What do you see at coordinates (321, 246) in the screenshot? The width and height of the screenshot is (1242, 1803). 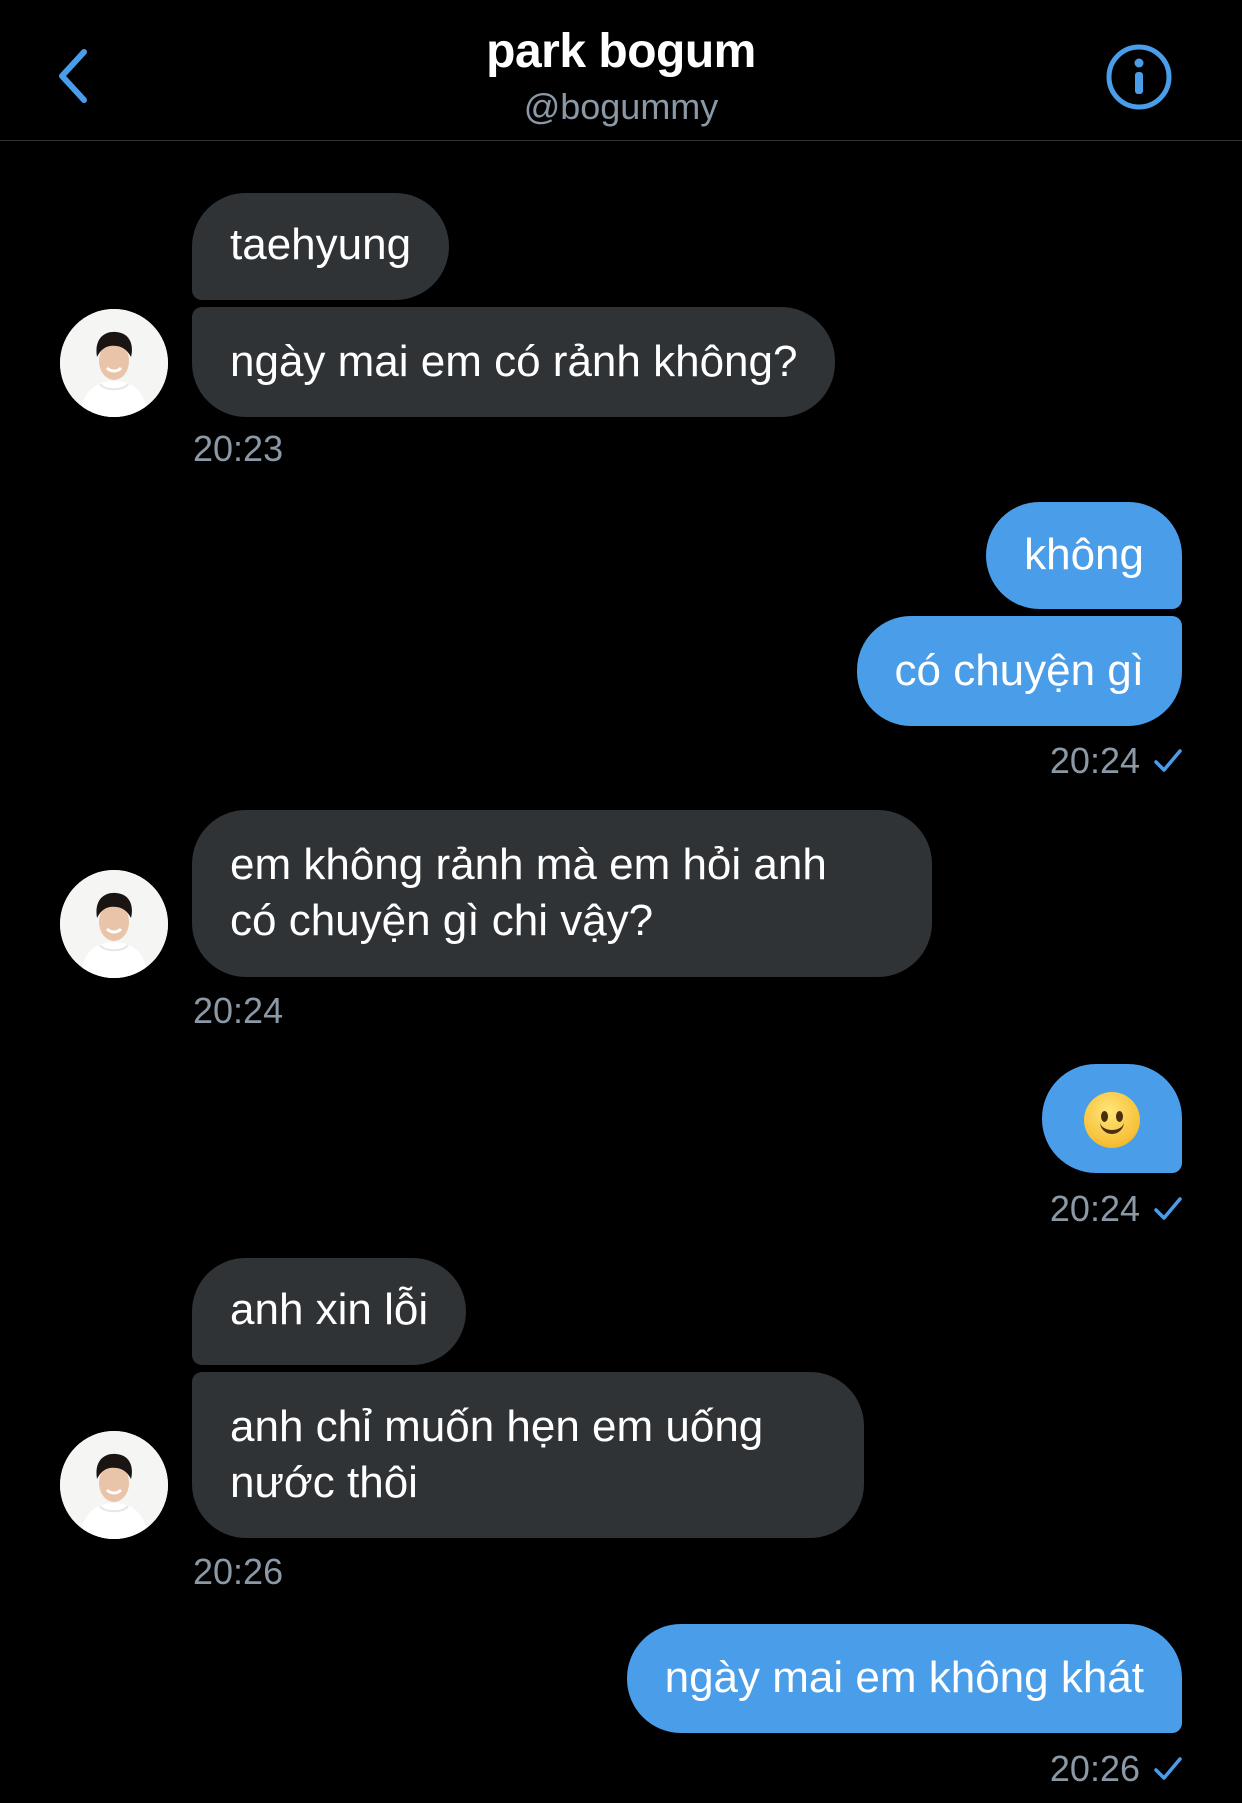 I see `received-message: taehyung` at bounding box center [321, 246].